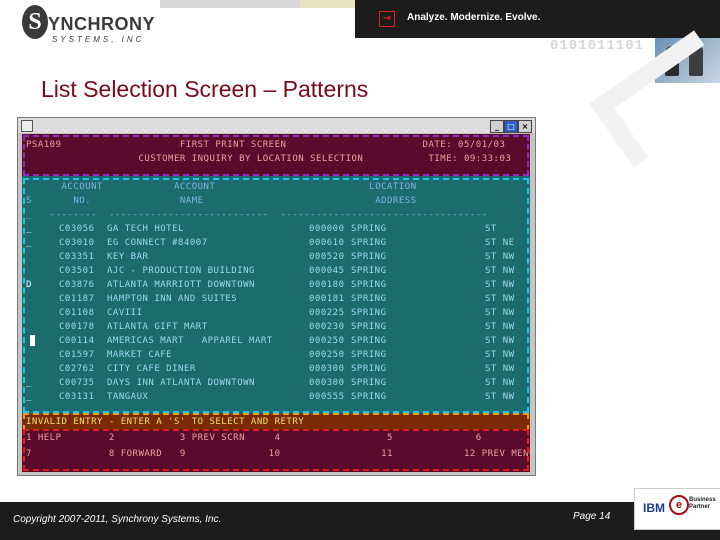 The width and height of the screenshot is (720, 540). I want to click on account-name: EG CONNECT #84007, so click(157, 243).